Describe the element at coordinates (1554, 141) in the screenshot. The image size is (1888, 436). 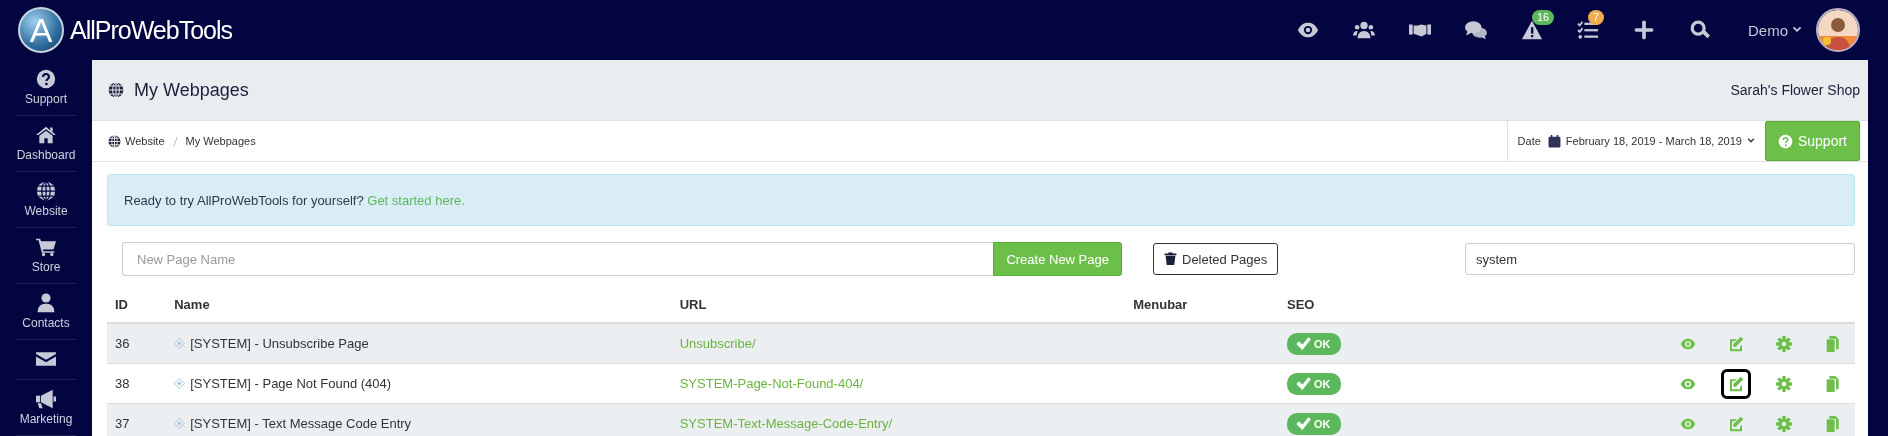
I see `calendar-icon` at that location.